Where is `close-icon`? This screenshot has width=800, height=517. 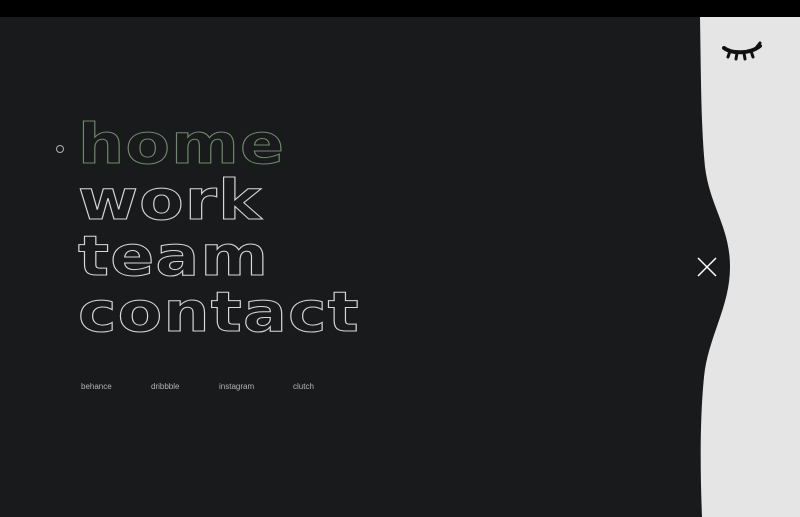 close-icon is located at coordinates (707, 267).